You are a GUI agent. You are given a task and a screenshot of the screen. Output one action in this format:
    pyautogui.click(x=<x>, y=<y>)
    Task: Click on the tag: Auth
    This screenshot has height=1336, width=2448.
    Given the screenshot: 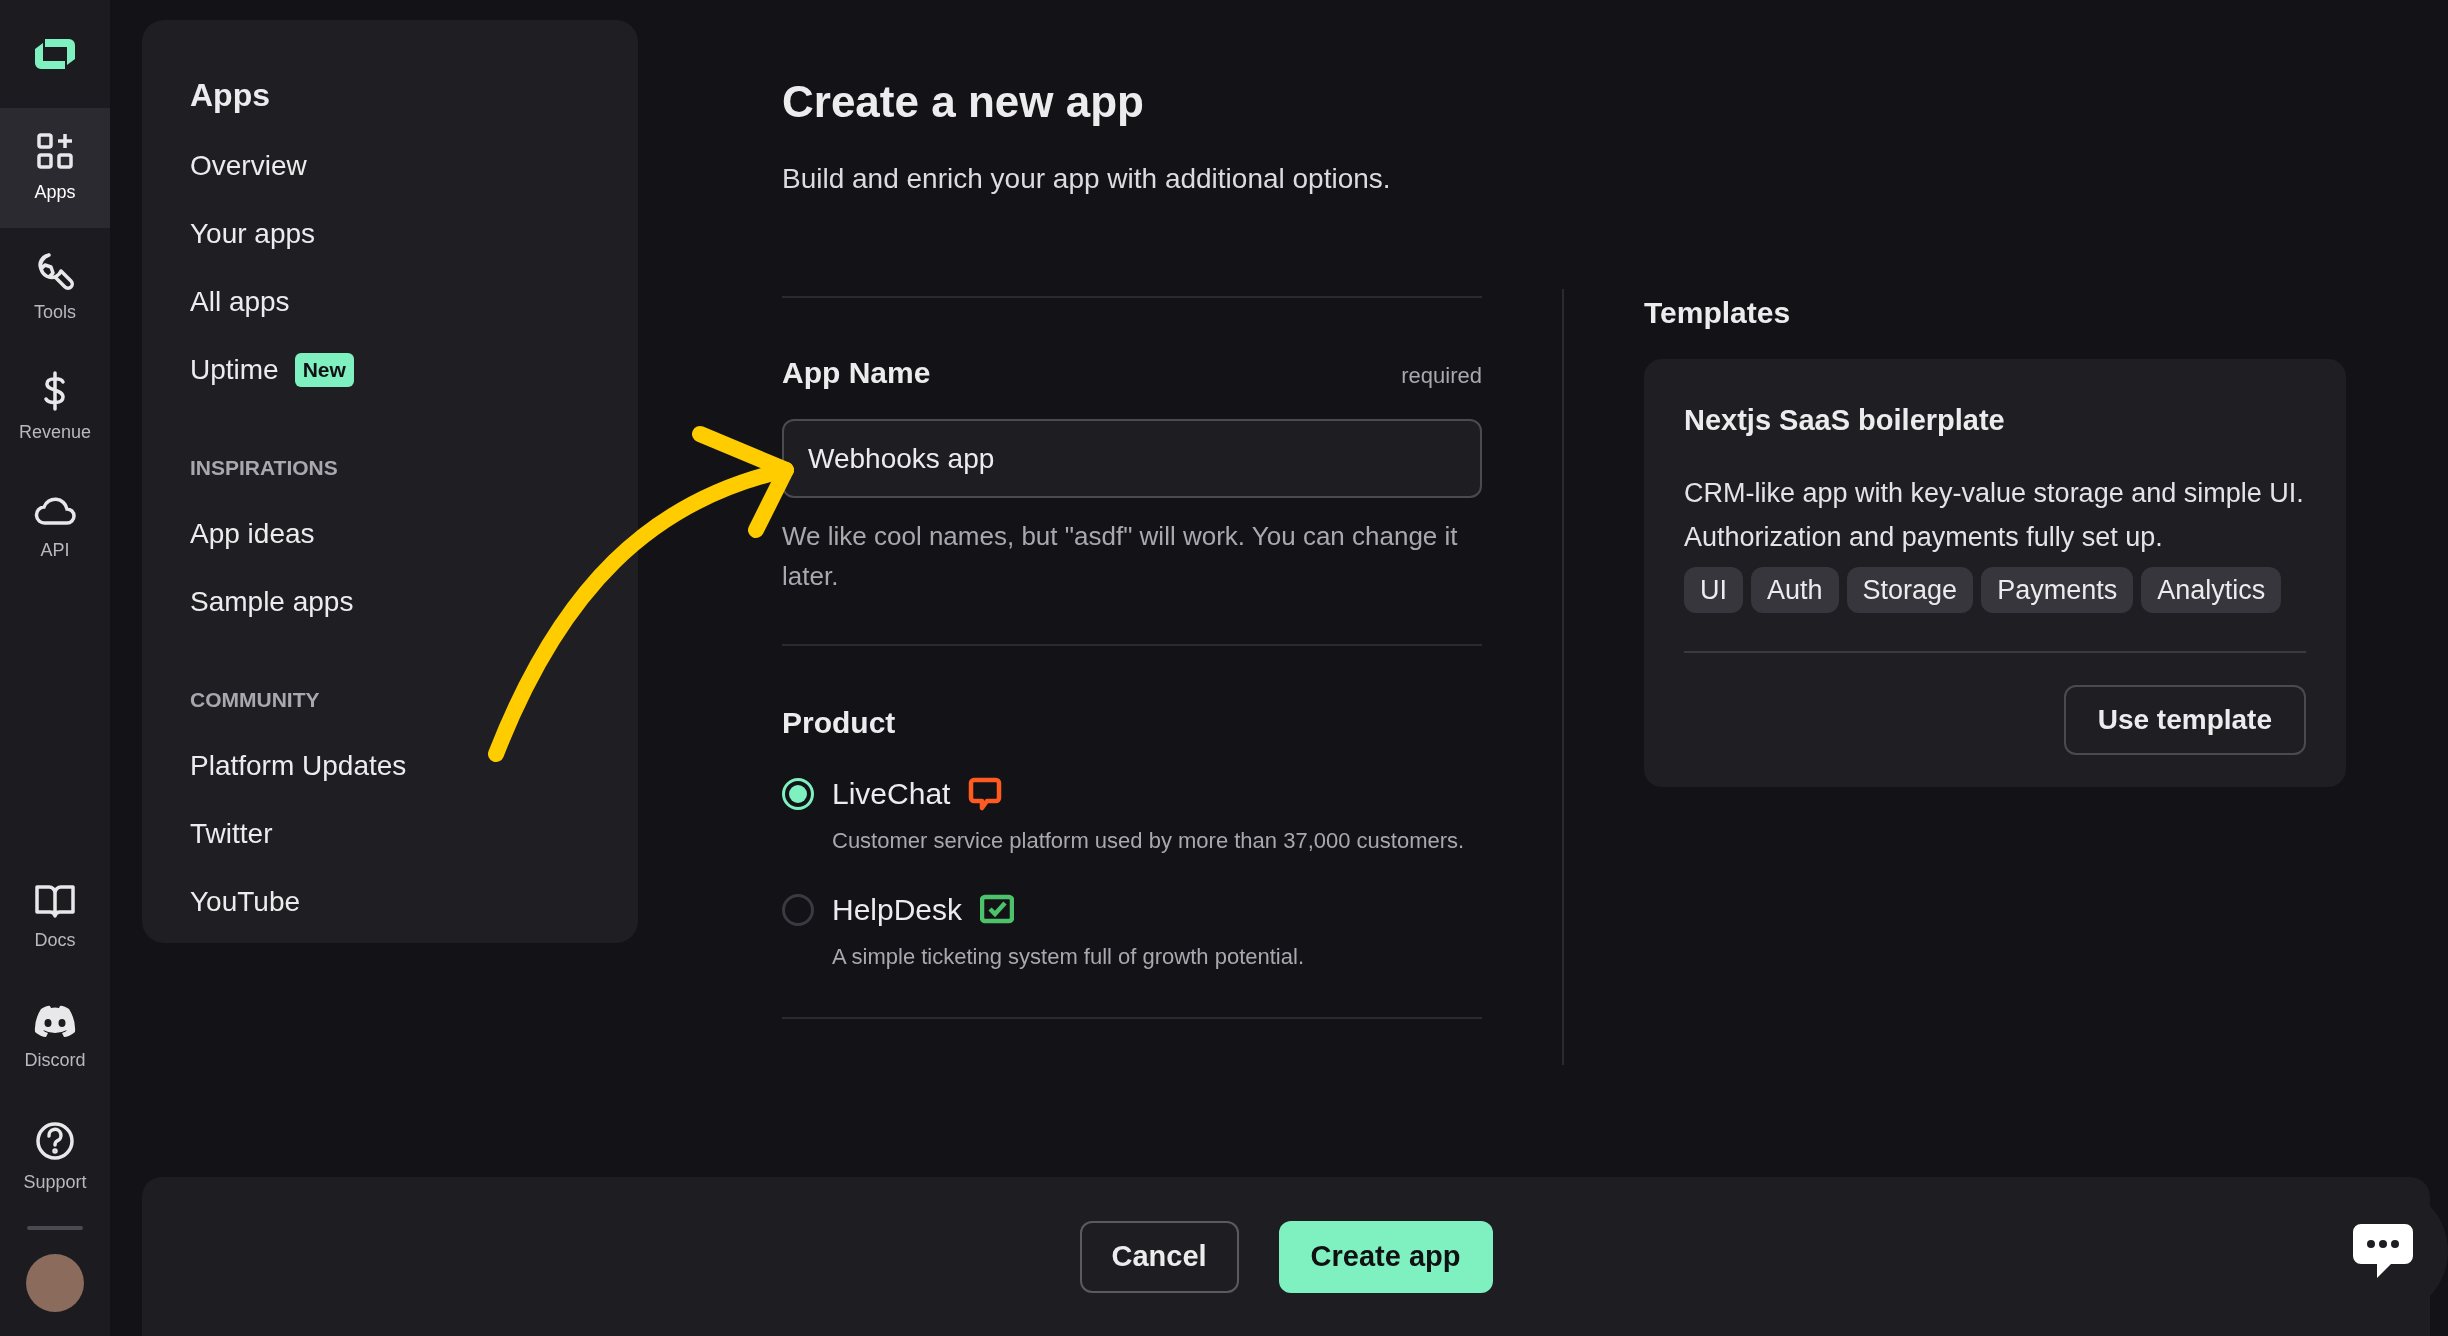 What is the action you would take?
    pyautogui.click(x=1795, y=589)
    